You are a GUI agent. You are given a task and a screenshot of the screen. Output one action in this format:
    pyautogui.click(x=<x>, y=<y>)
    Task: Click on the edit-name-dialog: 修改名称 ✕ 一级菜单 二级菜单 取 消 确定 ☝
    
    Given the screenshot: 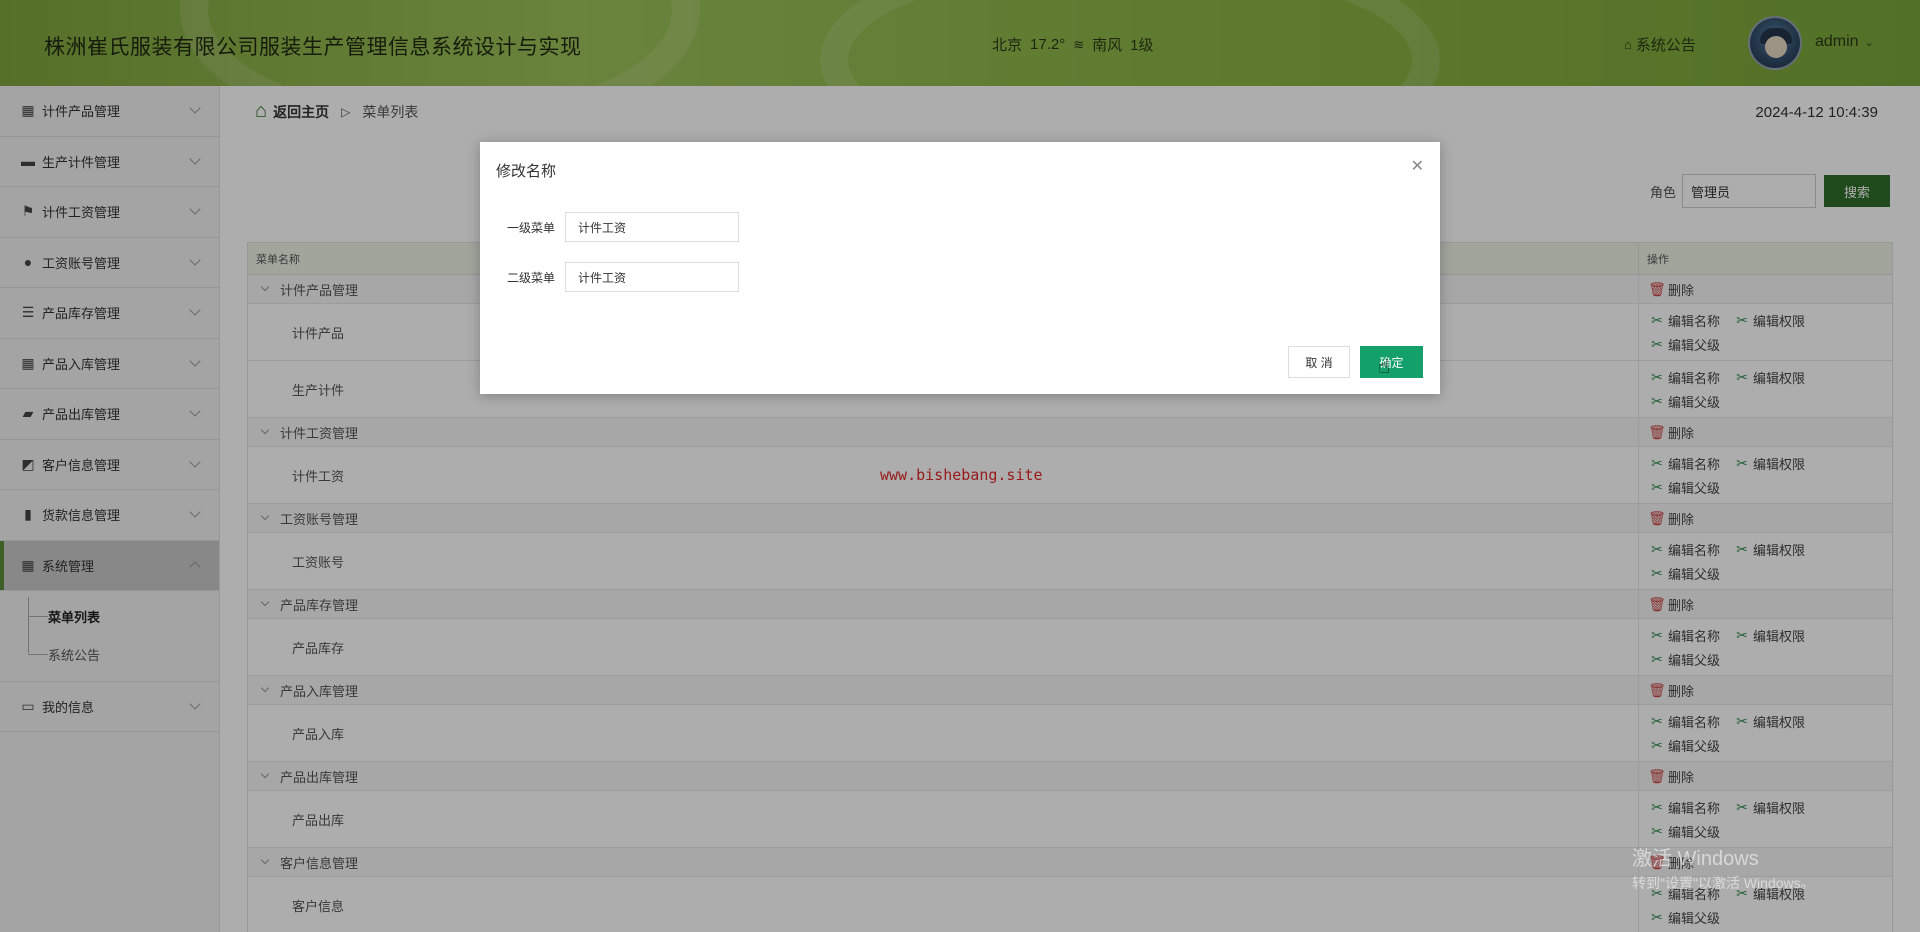 What is the action you would take?
    pyautogui.click(x=960, y=268)
    